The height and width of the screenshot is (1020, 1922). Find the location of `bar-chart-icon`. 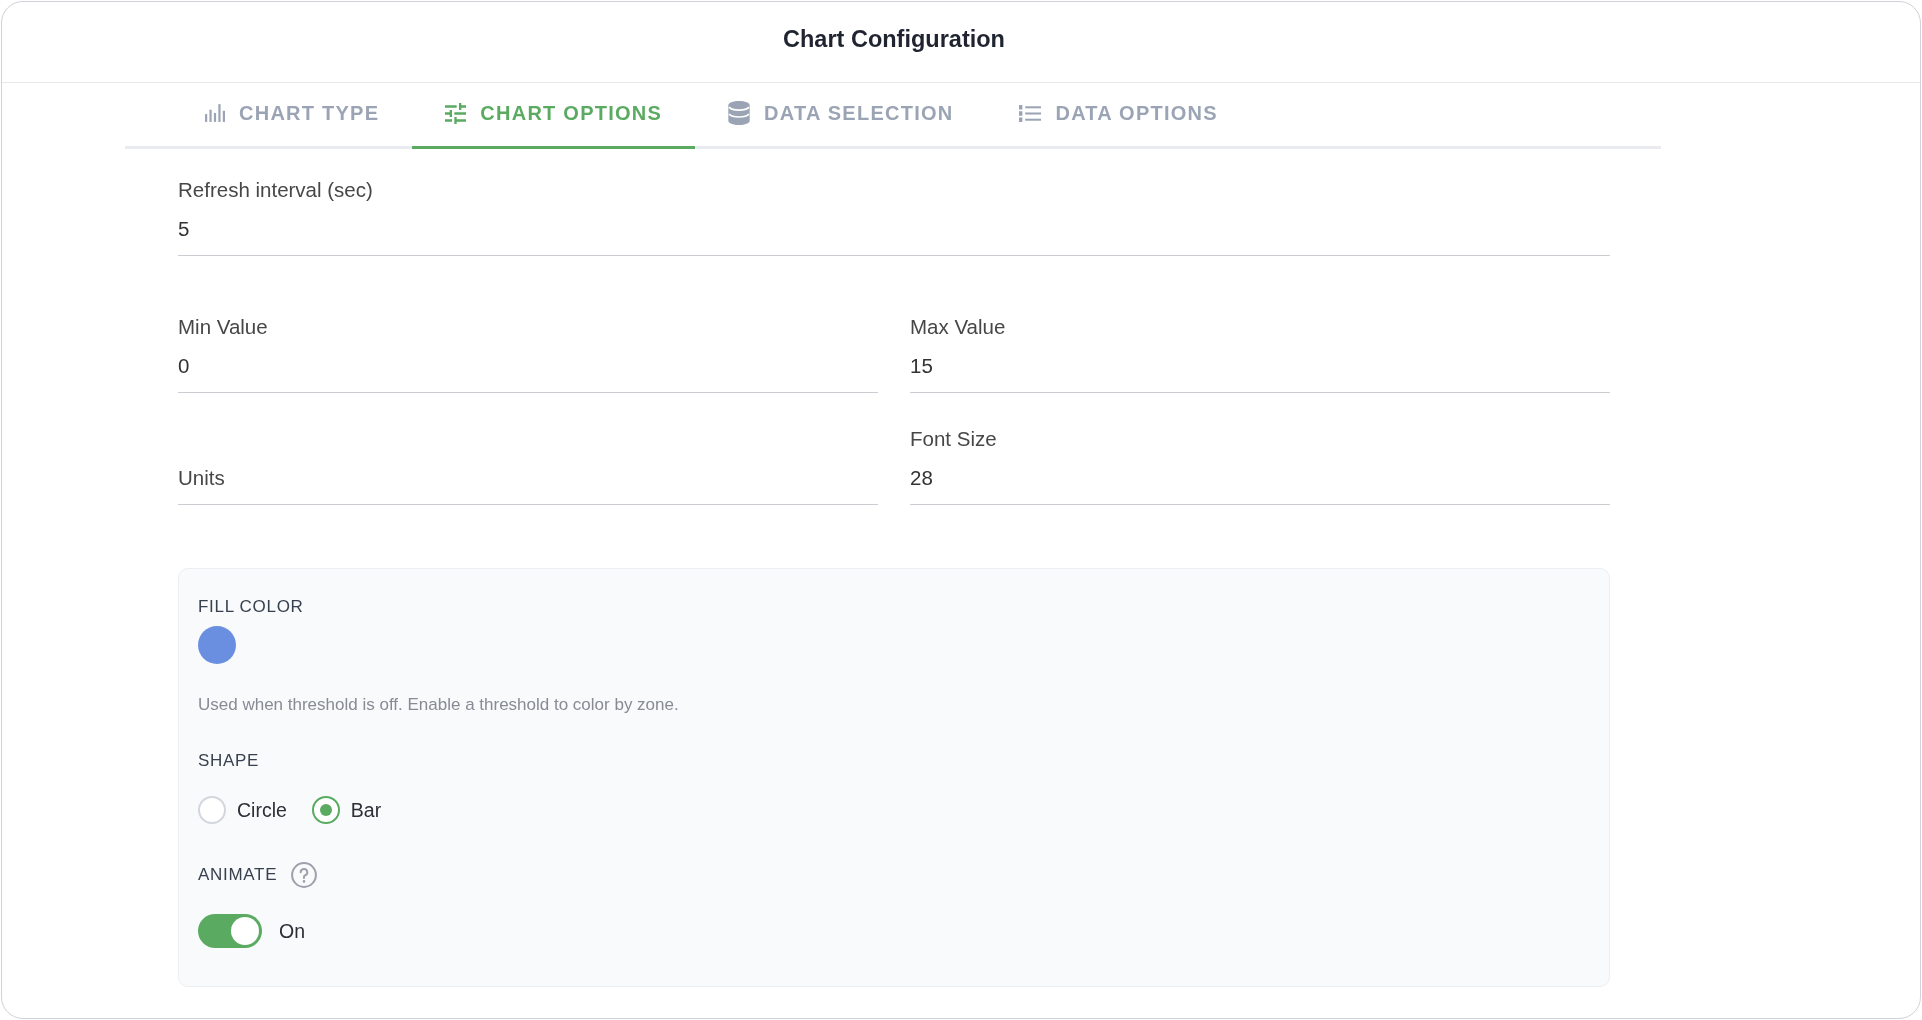

bar-chart-icon is located at coordinates (215, 113).